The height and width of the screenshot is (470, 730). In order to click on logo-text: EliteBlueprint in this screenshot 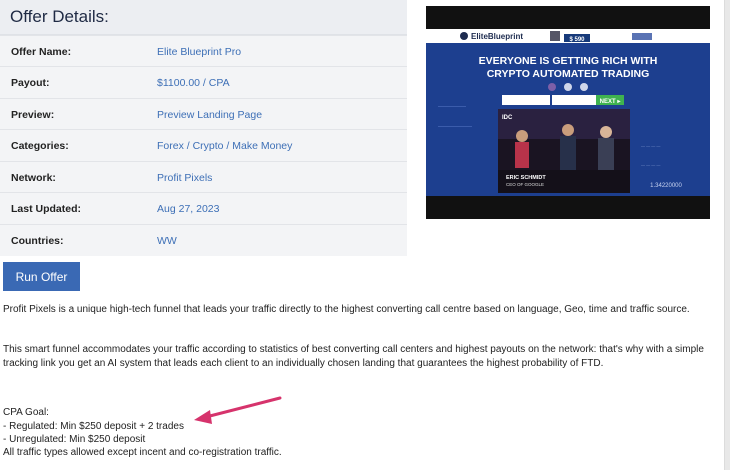, I will do `click(497, 36)`.